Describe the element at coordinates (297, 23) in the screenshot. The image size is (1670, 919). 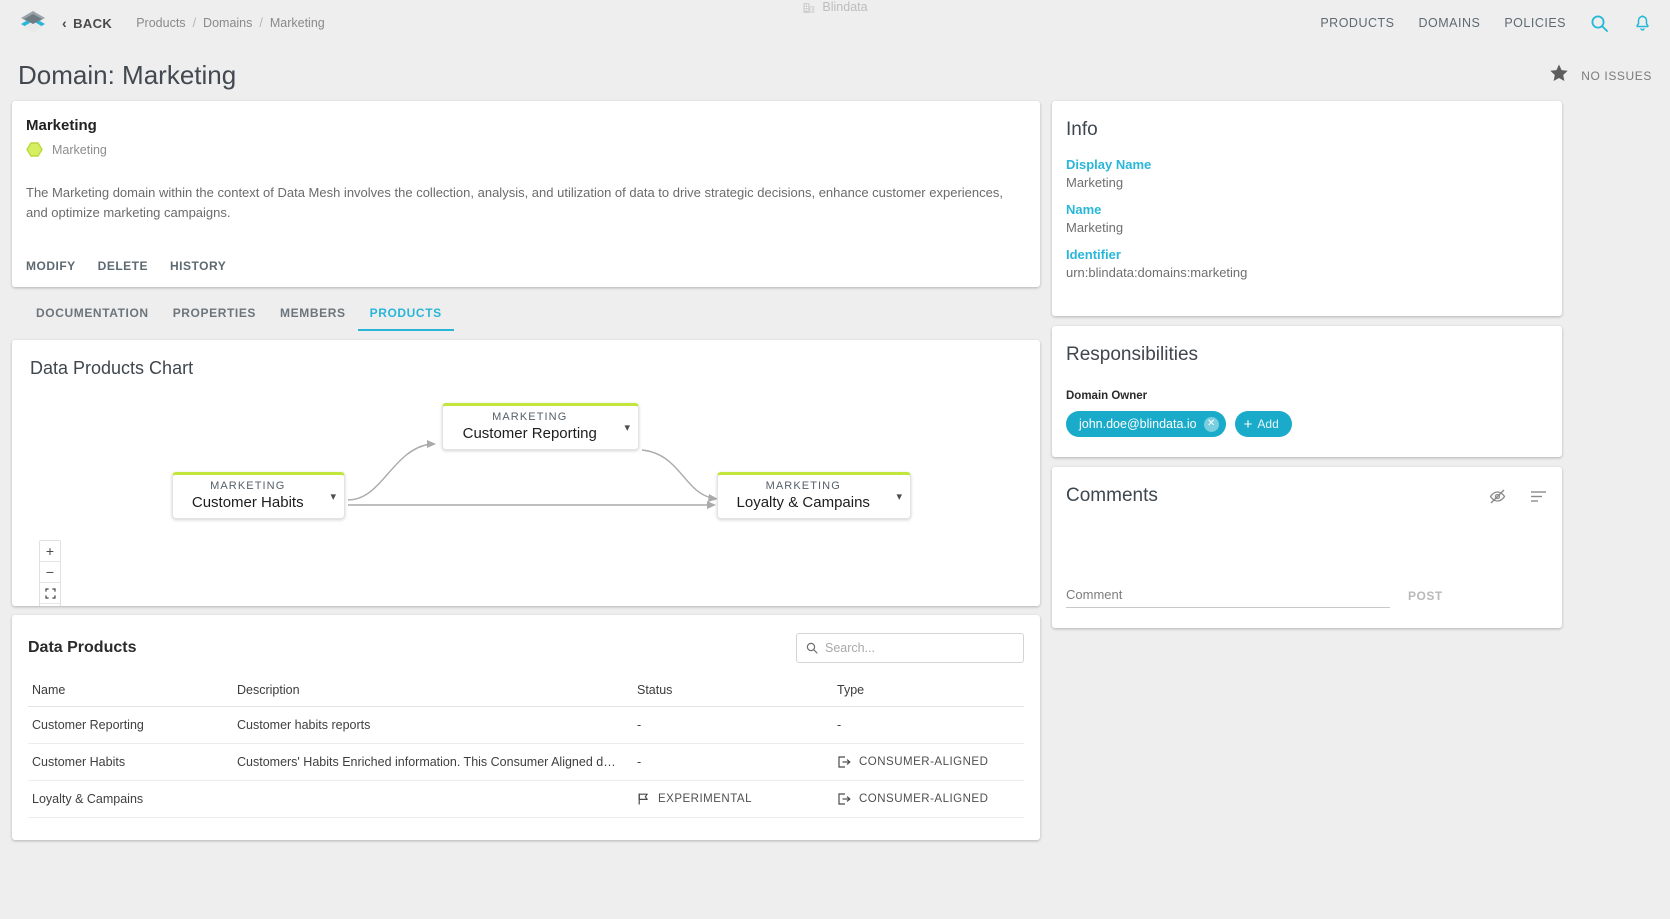
I see `breadcrumb-item-marketing: Marketing` at that location.